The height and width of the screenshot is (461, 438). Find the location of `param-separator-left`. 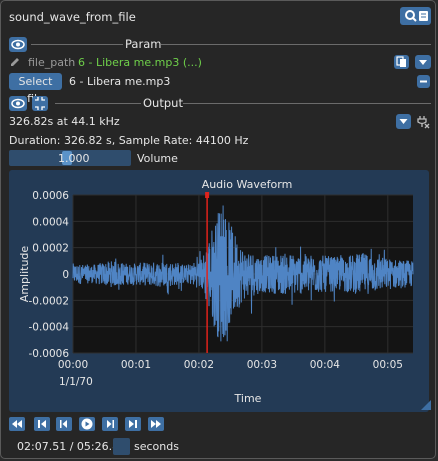

param-separator-left is located at coordinates (77, 44).